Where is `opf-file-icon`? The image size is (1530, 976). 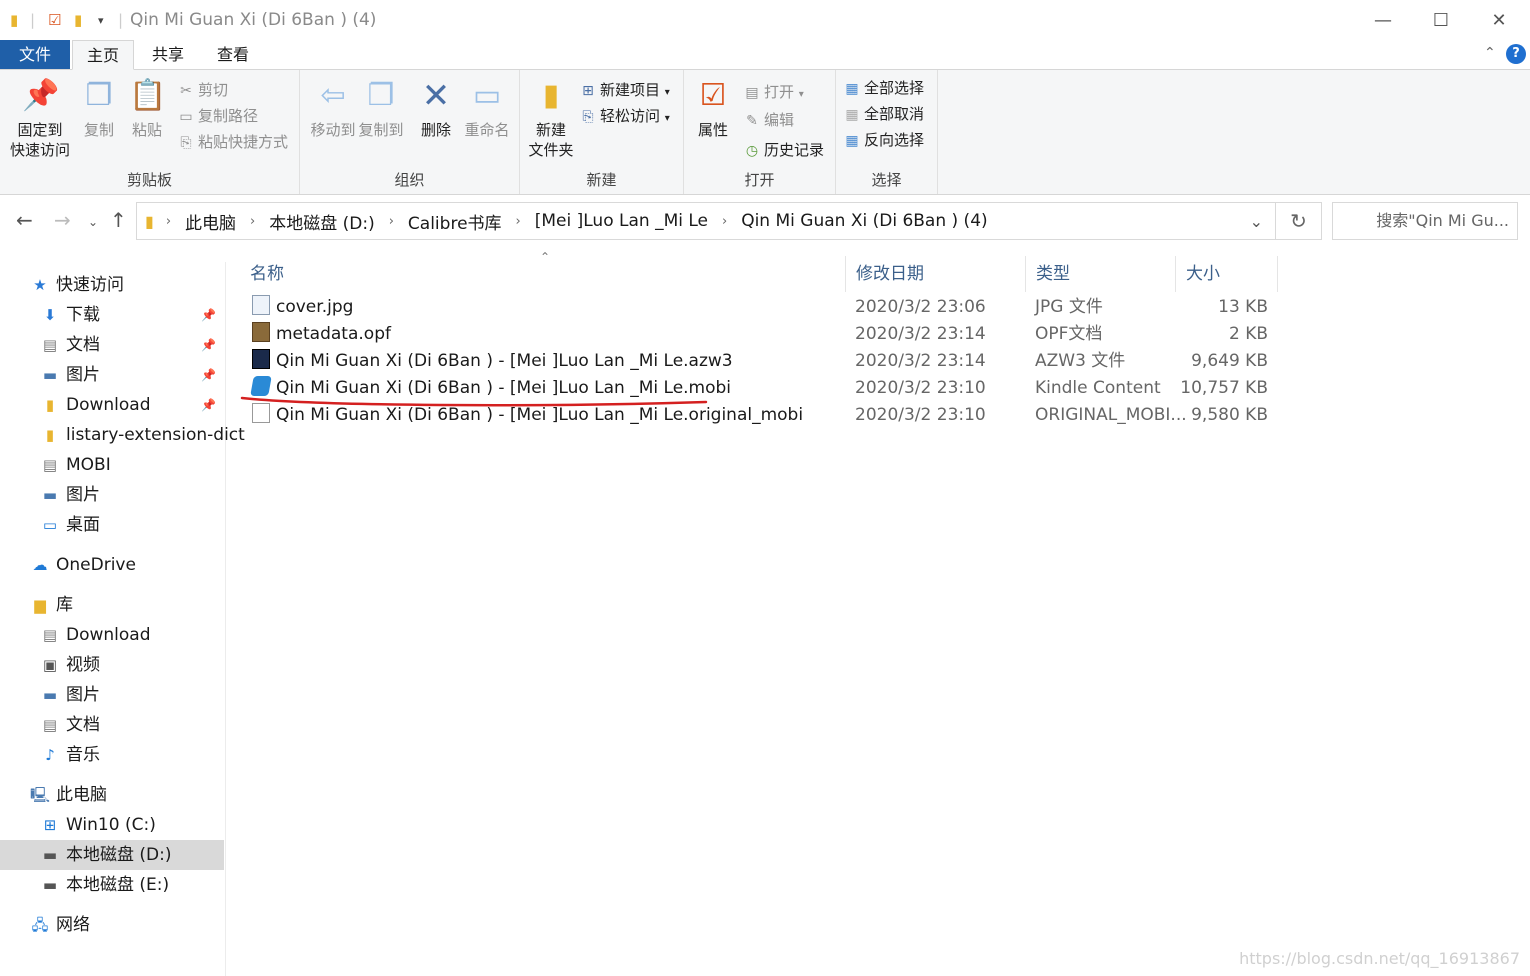 opf-file-icon is located at coordinates (261, 332).